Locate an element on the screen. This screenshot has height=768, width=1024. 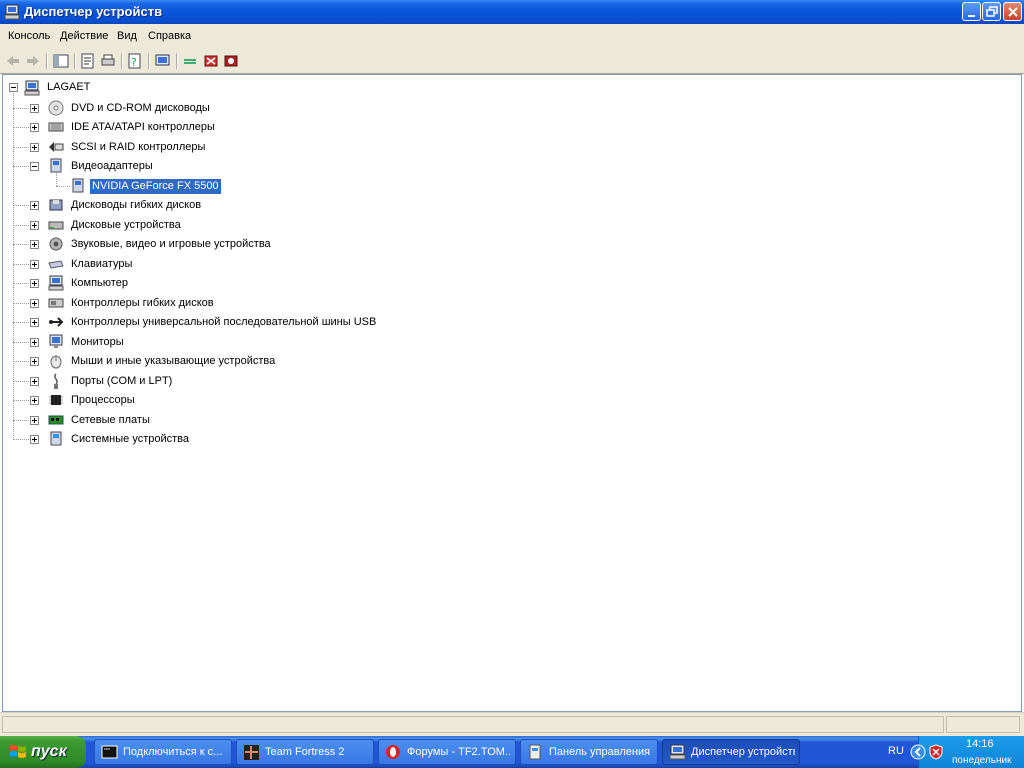
back-arrow-icon is located at coordinates (13, 61).